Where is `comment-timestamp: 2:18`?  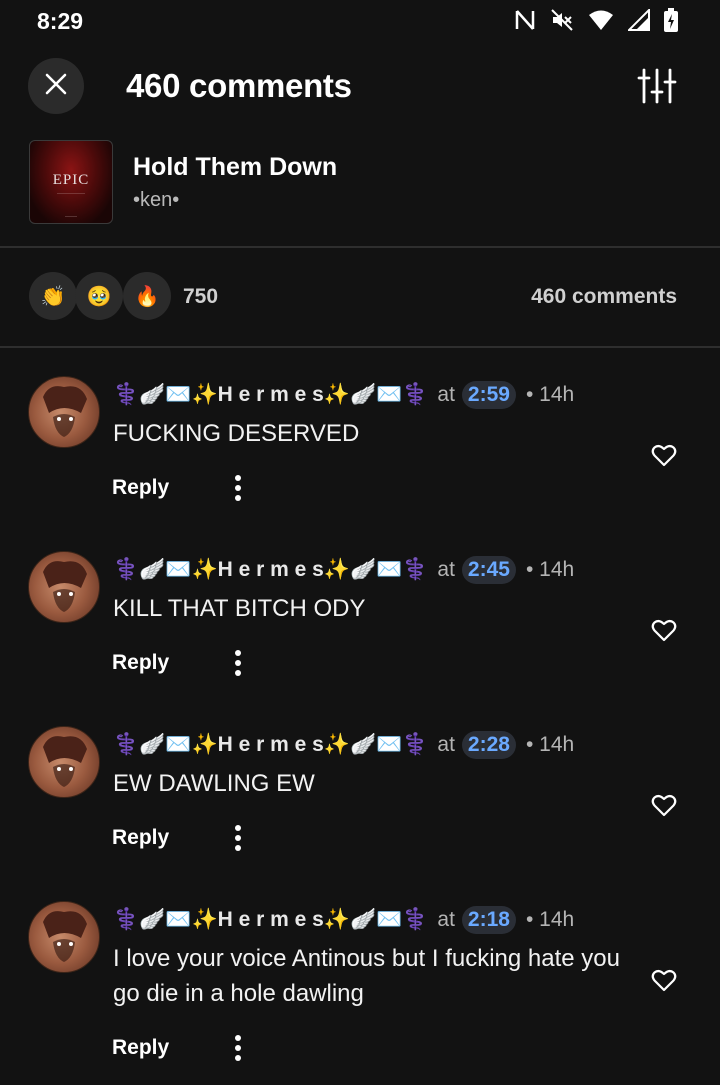
comment-timestamp: 2:18 is located at coordinates (488, 920).